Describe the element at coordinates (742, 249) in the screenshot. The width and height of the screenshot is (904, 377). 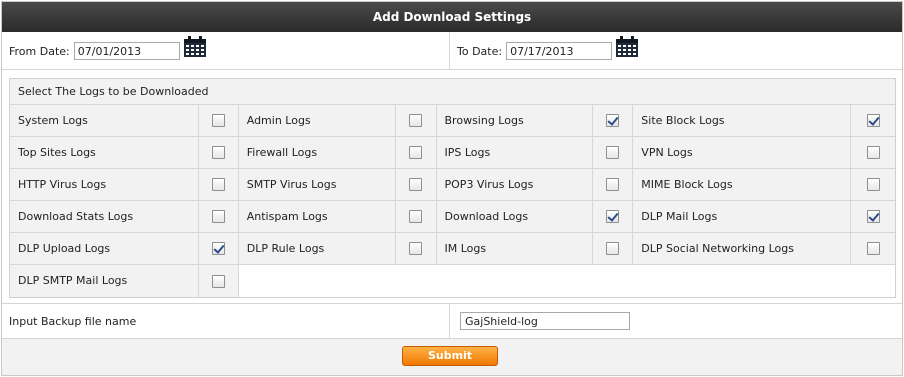
I see `log-label: DLP Social Networking Logs` at that location.